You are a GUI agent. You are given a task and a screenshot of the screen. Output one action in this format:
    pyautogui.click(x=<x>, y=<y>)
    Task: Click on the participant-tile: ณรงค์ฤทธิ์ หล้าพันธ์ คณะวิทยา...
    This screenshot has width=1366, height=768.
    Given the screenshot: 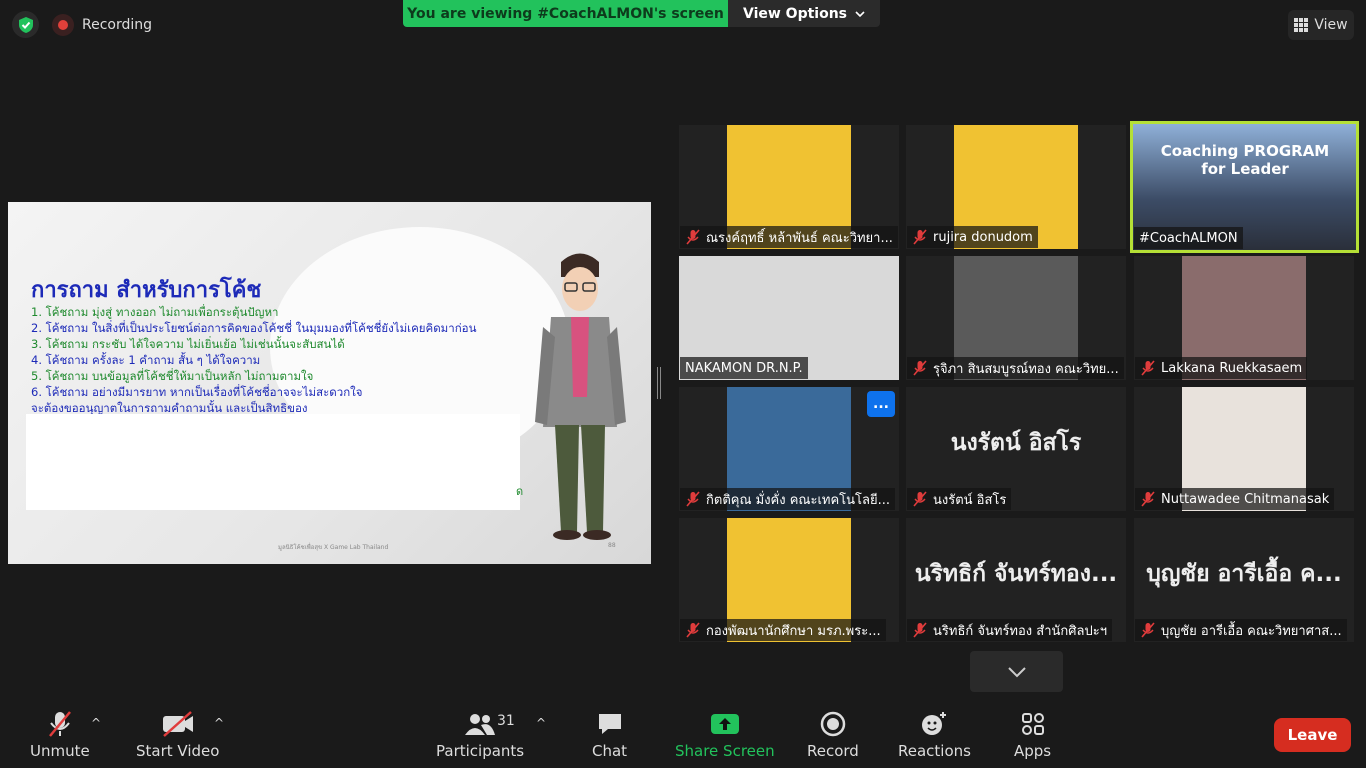 What is the action you would take?
    pyautogui.click(x=789, y=187)
    